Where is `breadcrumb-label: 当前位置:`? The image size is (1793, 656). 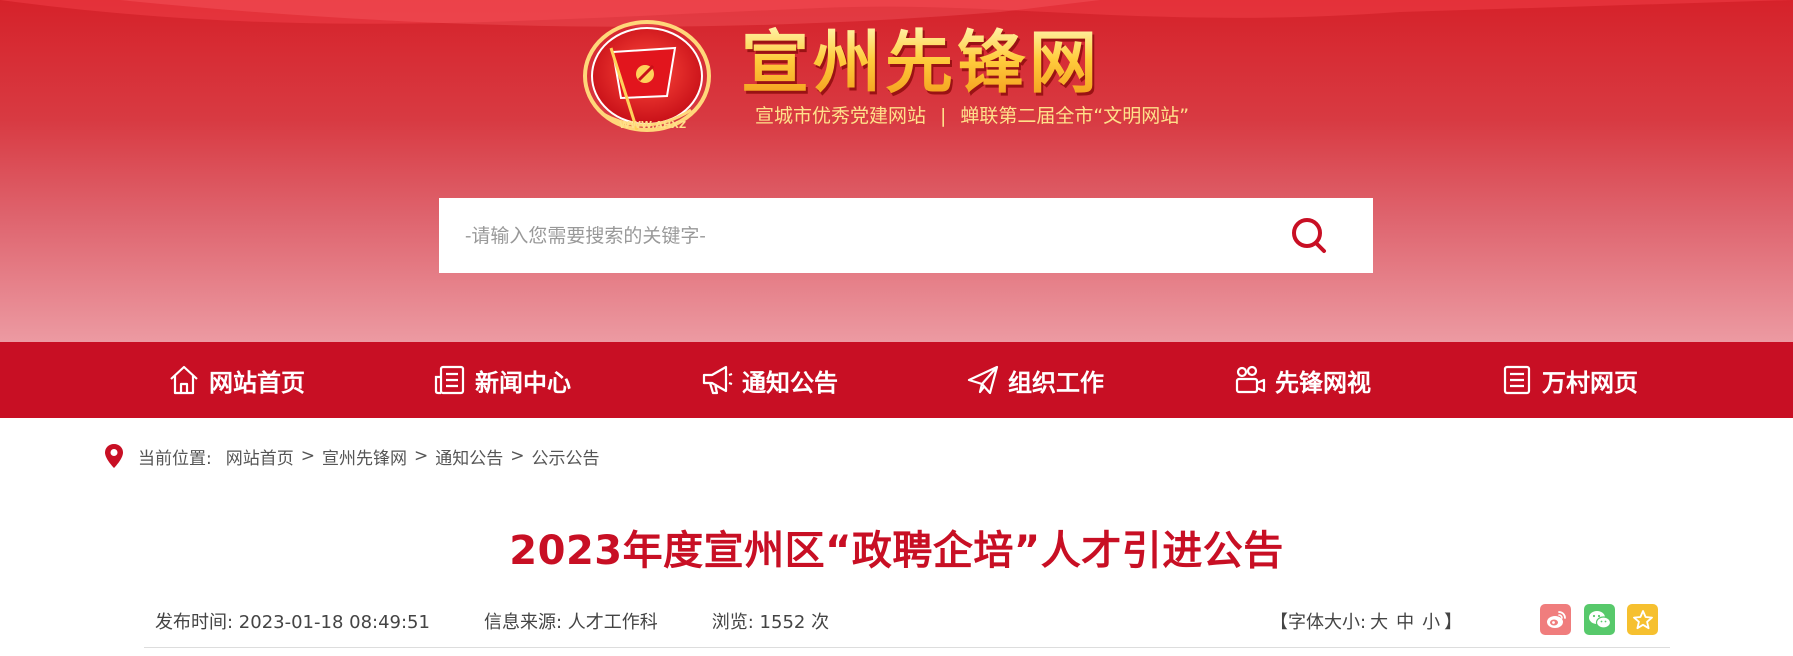 breadcrumb-label: 当前位置: is located at coordinates (175, 458).